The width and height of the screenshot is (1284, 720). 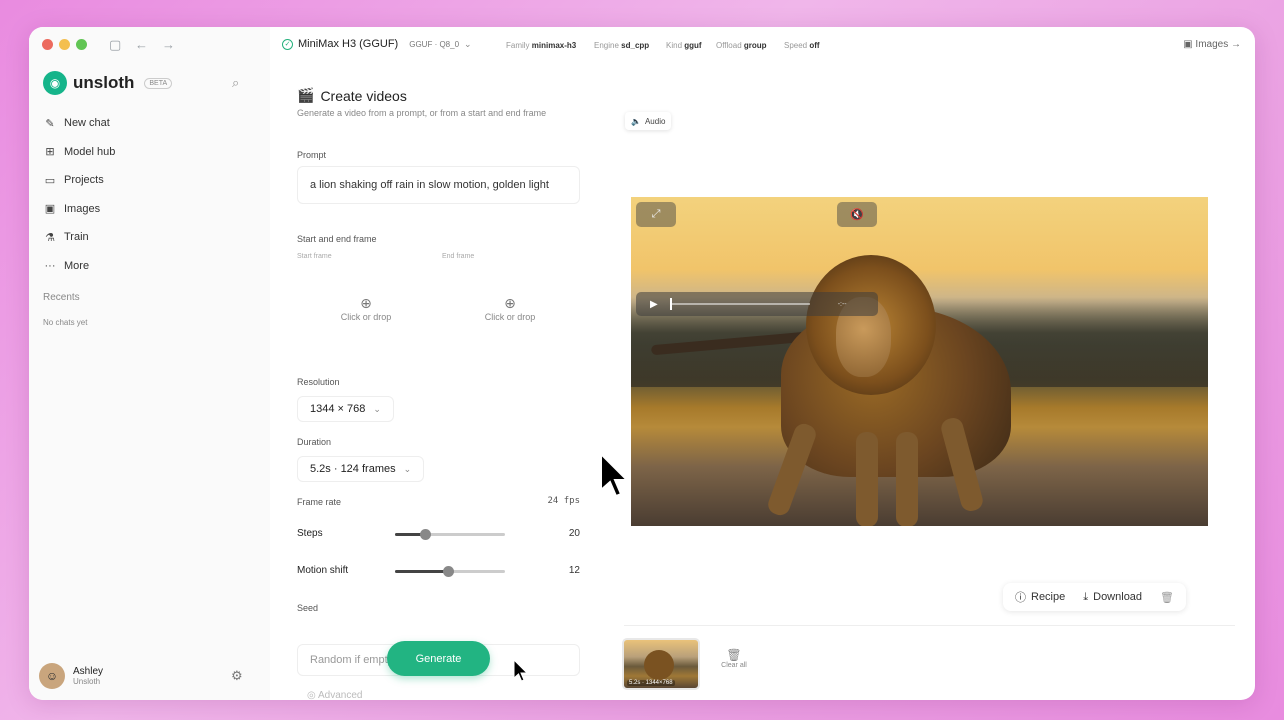 I want to click on video-progress, so click(x=739, y=304).